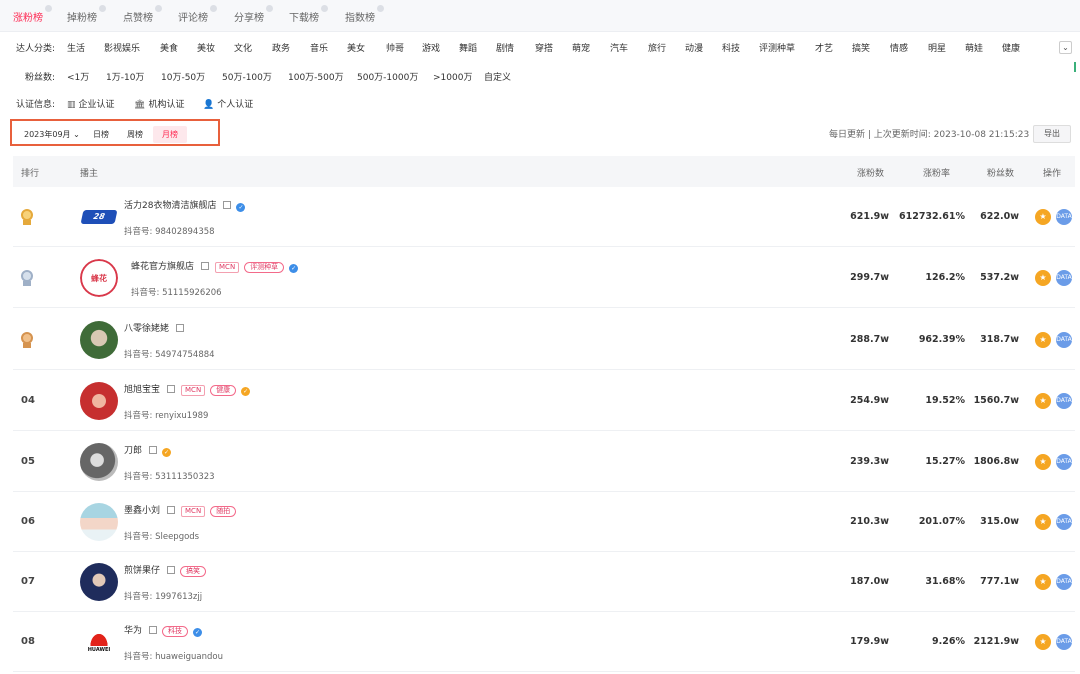  What do you see at coordinates (431, 47) in the screenshot?
I see `category-chip: 游戏` at bounding box center [431, 47].